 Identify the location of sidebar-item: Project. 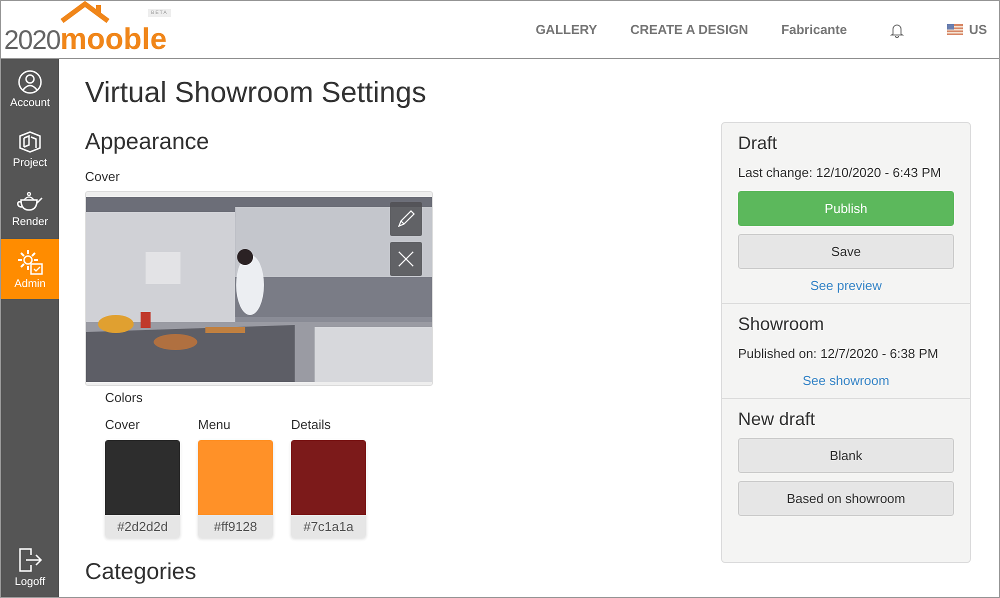
(30, 149).